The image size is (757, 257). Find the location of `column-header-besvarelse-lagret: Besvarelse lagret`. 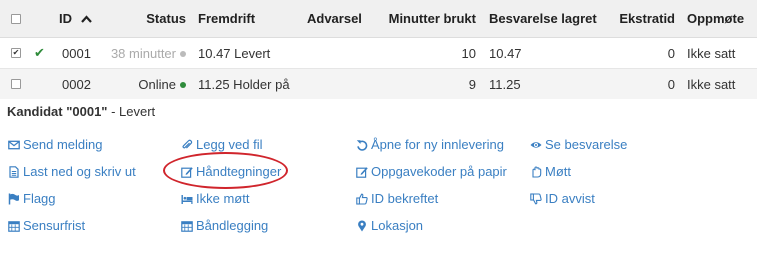

column-header-besvarelse-lagret: Besvarelse lagret is located at coordinates (543, 18).